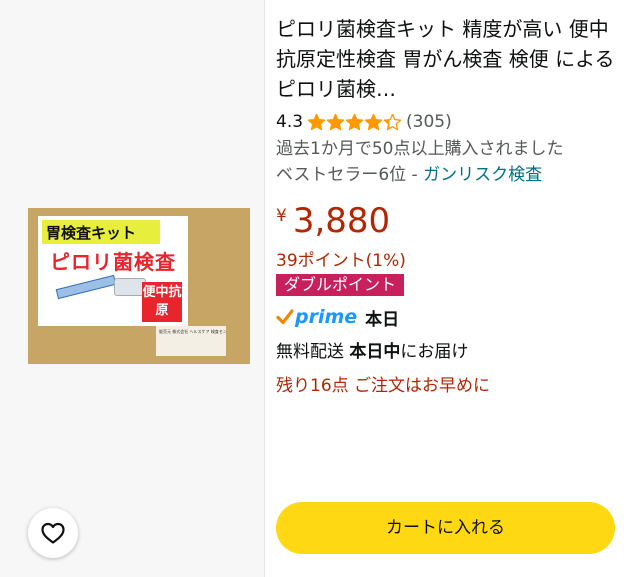  I want to click on price-row: ¥ 3,880, so click(451, 222).